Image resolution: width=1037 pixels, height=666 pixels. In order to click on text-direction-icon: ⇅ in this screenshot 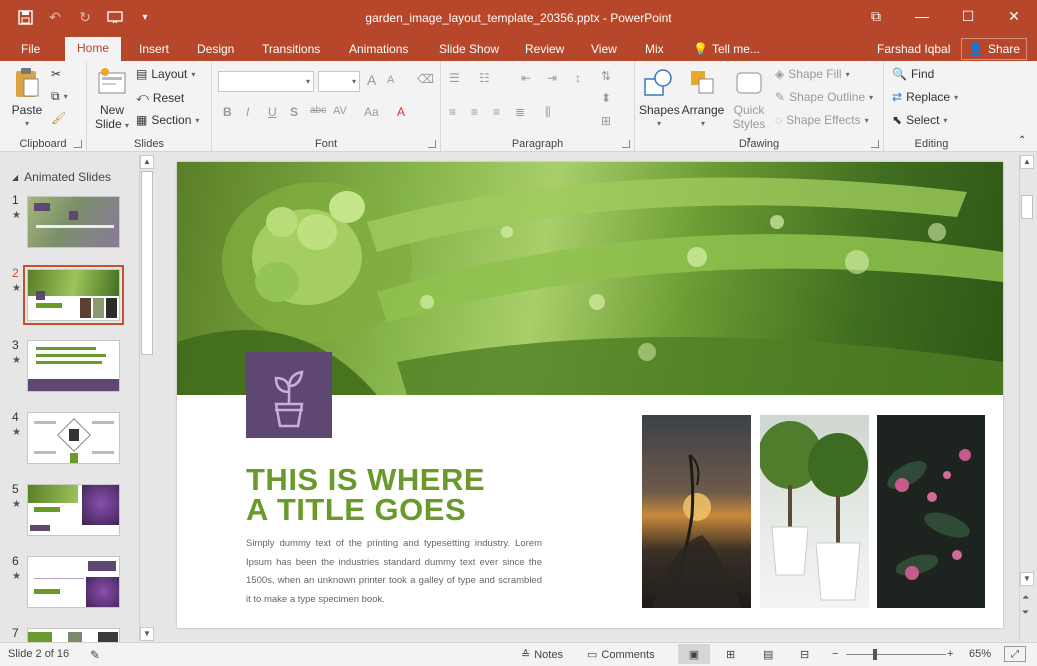, I will do `click(606, 76)`.